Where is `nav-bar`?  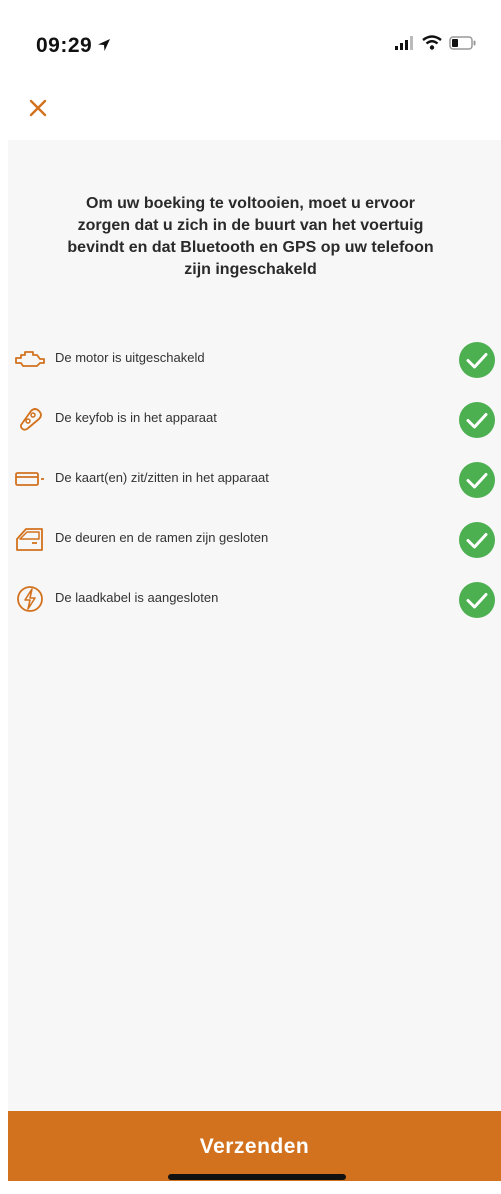
nav-bar is located at coordinates (250, 110).